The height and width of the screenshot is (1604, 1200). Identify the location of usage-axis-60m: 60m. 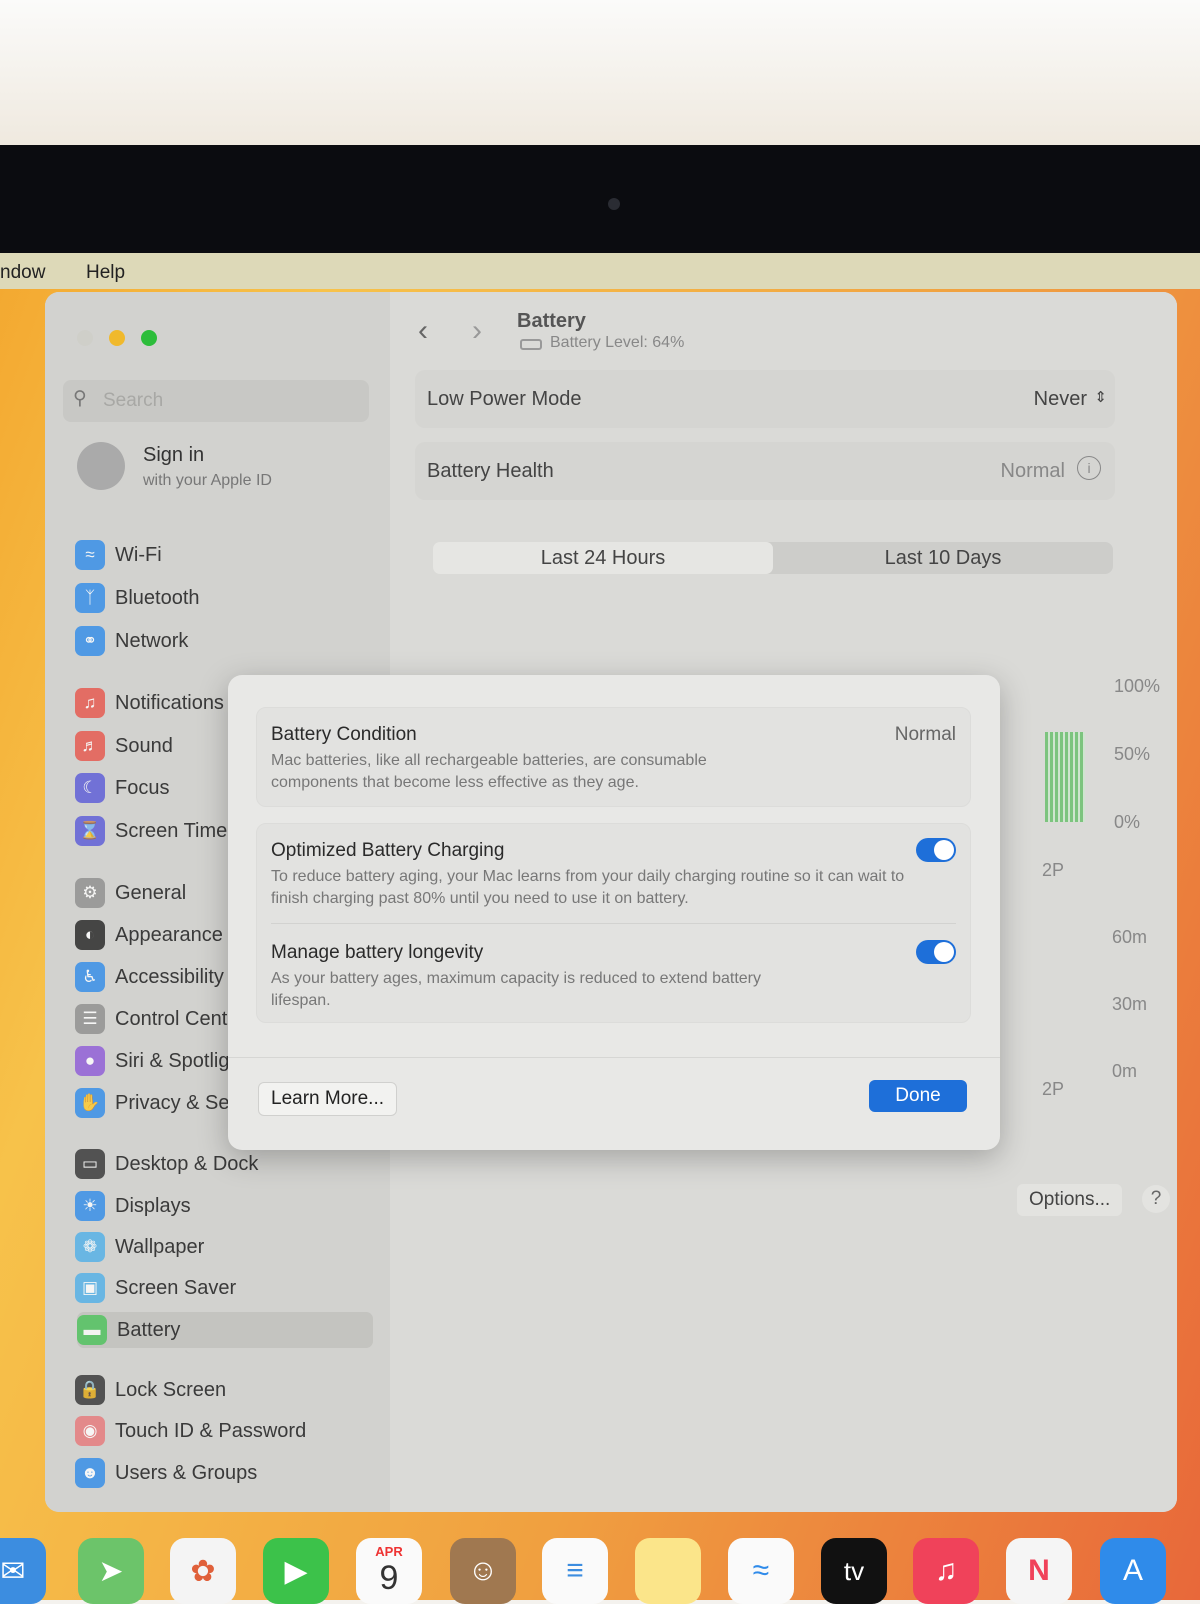
(1130, 937).